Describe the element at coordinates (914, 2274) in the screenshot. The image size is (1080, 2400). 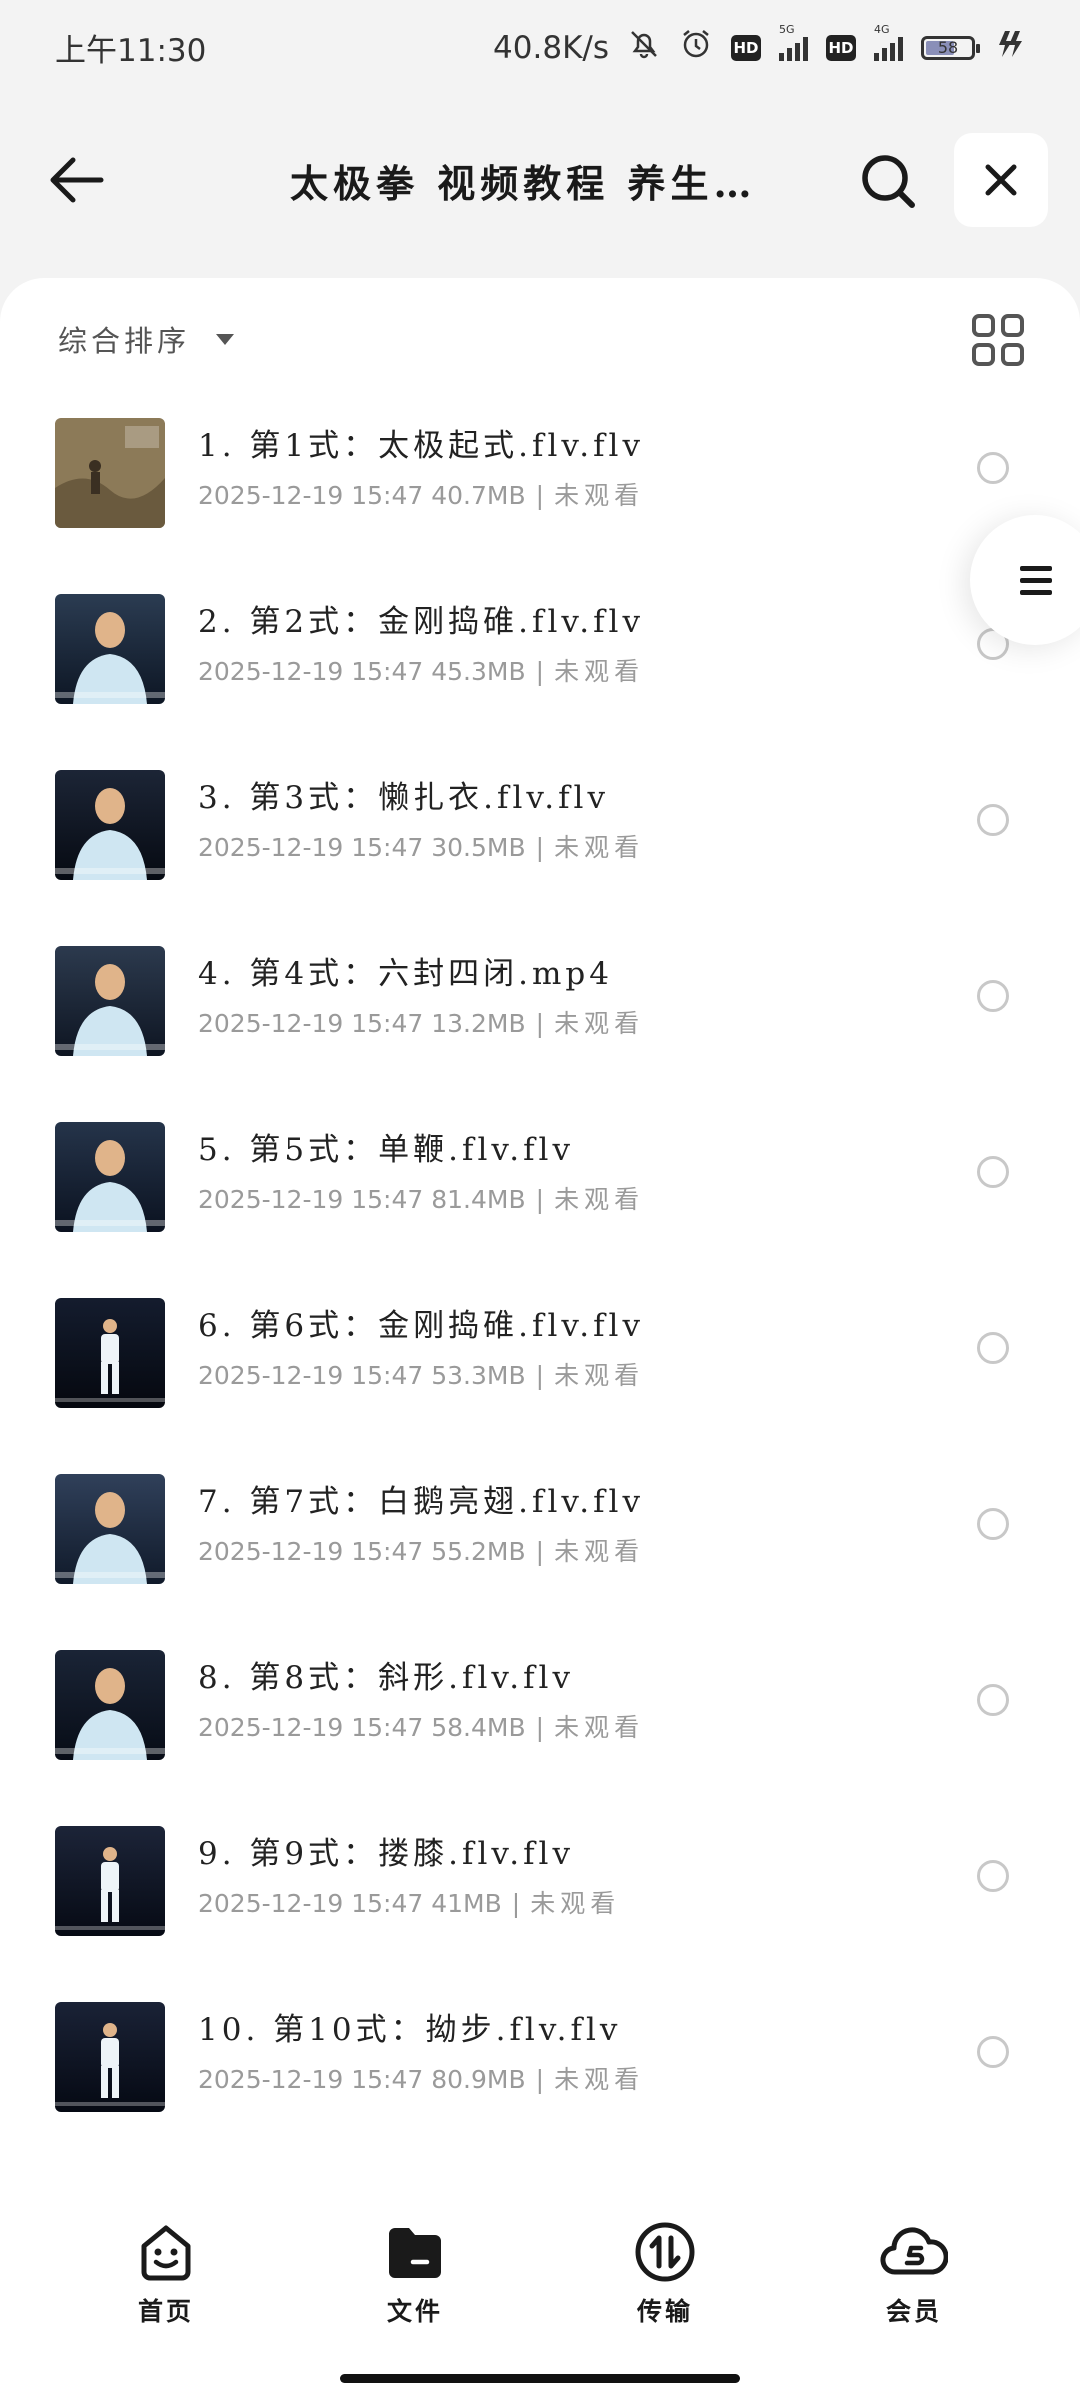
I see `nav-vip: 会员` at that location.